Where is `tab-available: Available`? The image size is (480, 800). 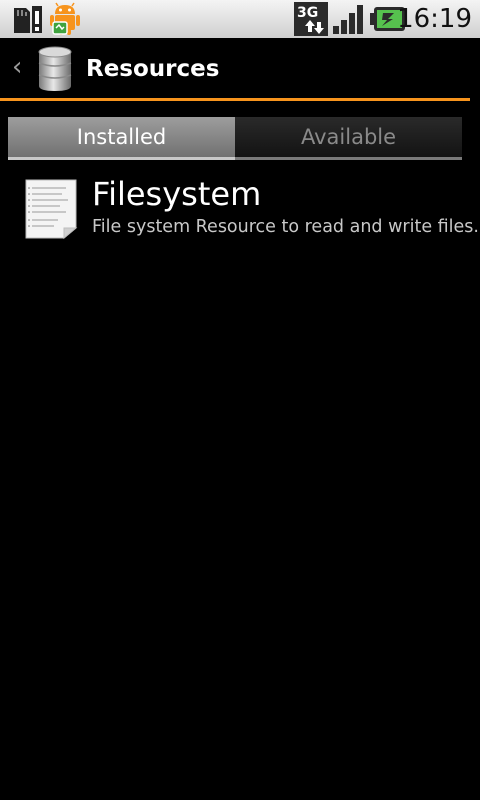
tab-available: Available is located at coordinates (348, 138).